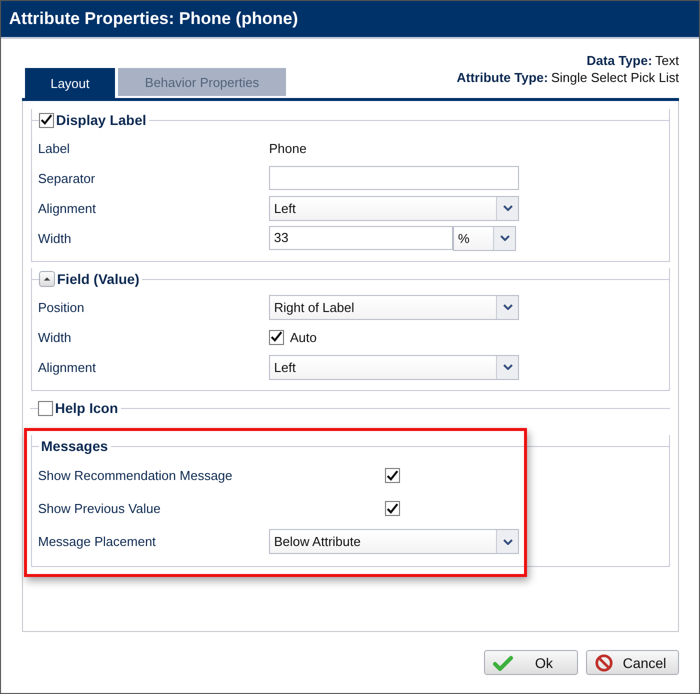  Describe the element at coordinates (632, 662) in the screenshot. I see `cancel-button: Cancel` at that location.